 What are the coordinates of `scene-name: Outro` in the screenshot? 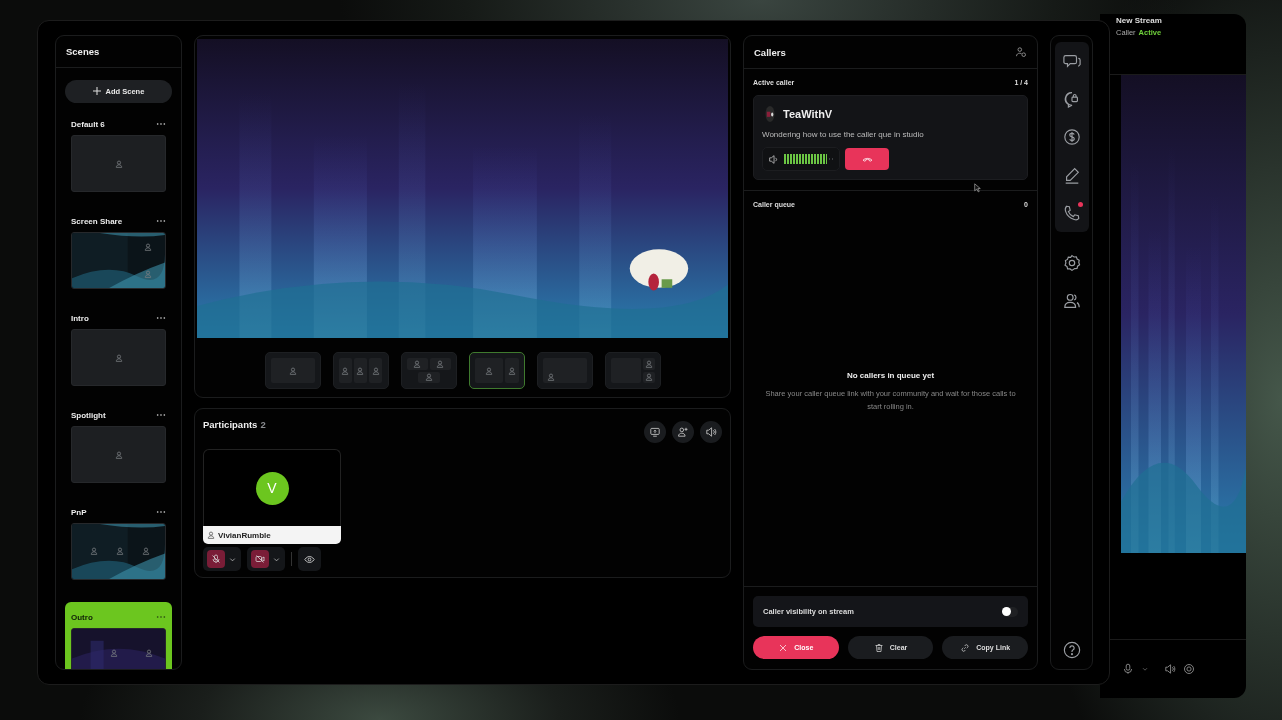 It's located at (82, 617).